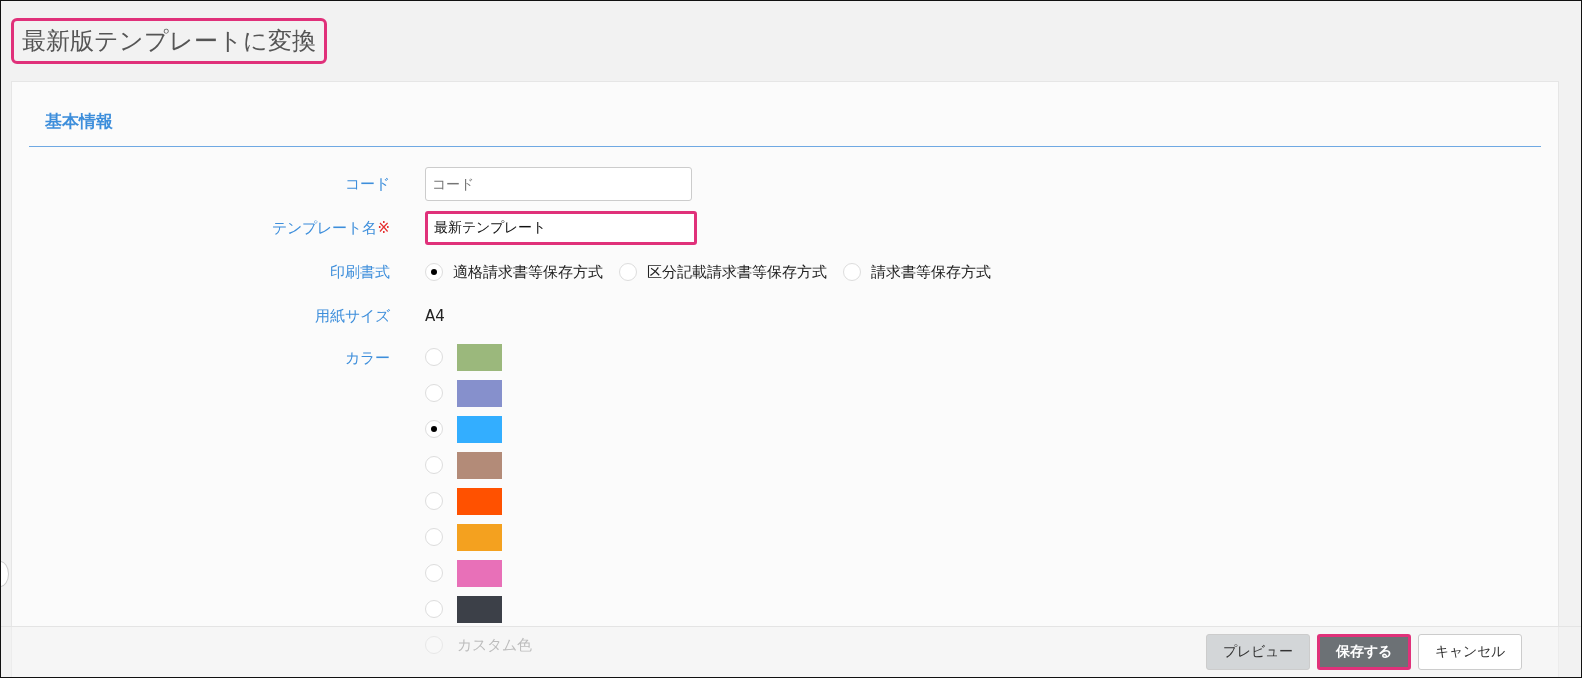  I want to click on field-label: カラー, so click(367, 358).